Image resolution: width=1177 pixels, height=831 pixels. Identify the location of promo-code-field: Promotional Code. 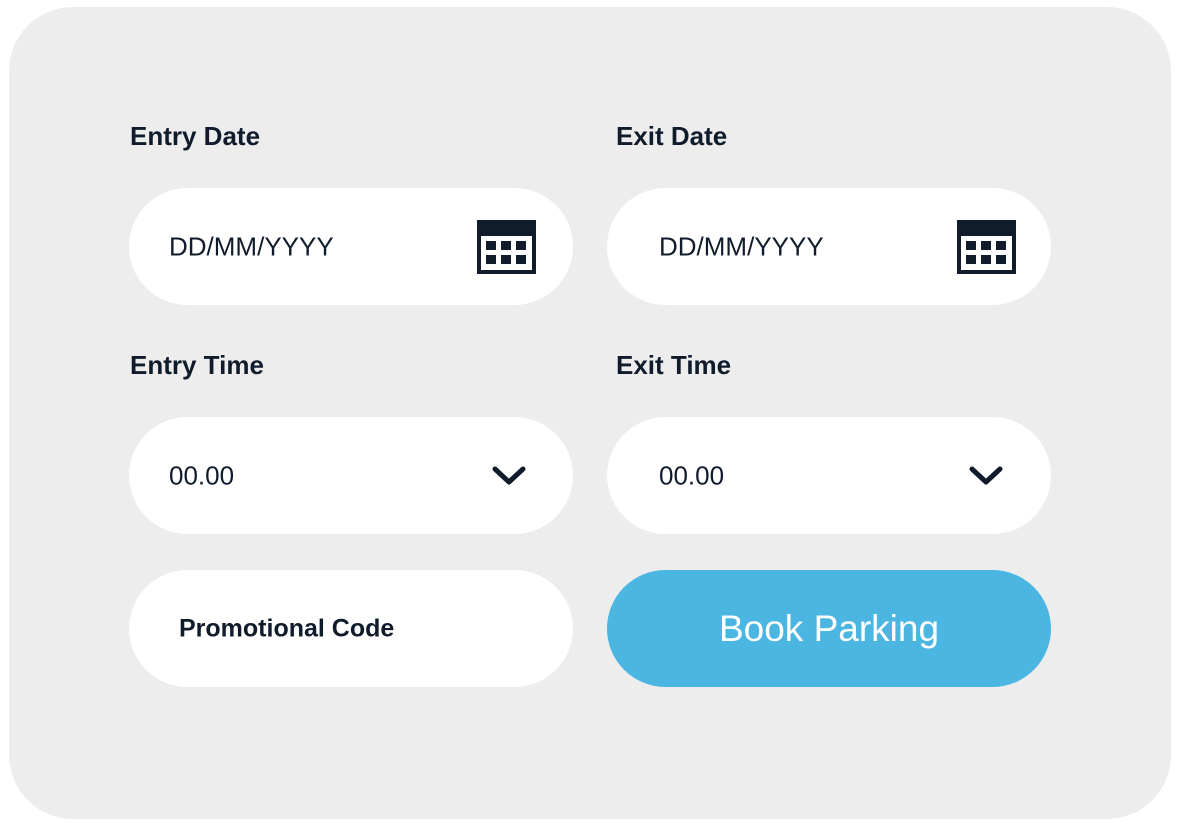
(351, 628).